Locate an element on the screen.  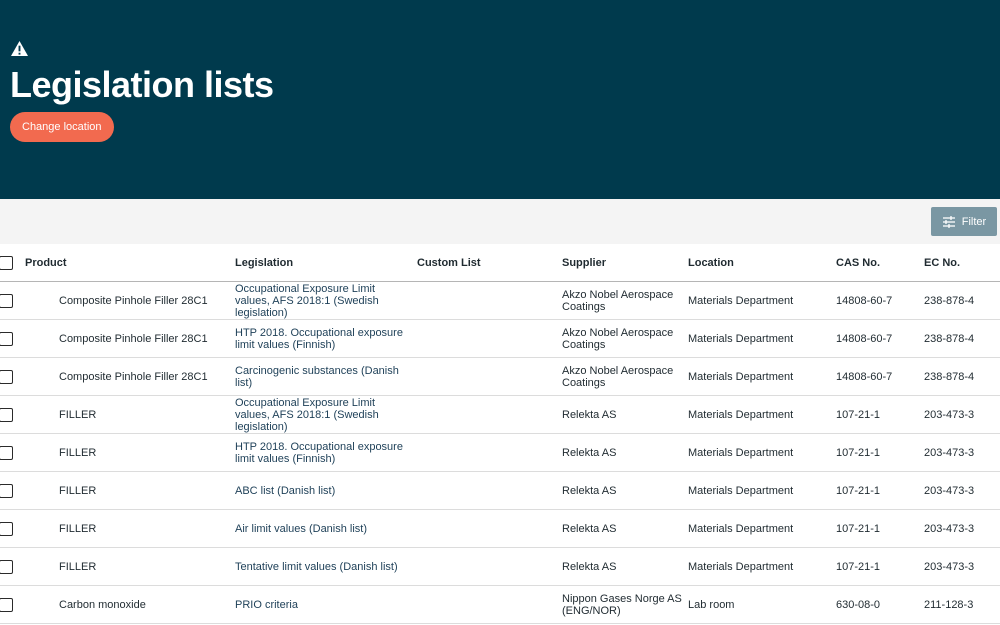
cell-legislation: PRIO criteria is located at coordinates (322, 604).